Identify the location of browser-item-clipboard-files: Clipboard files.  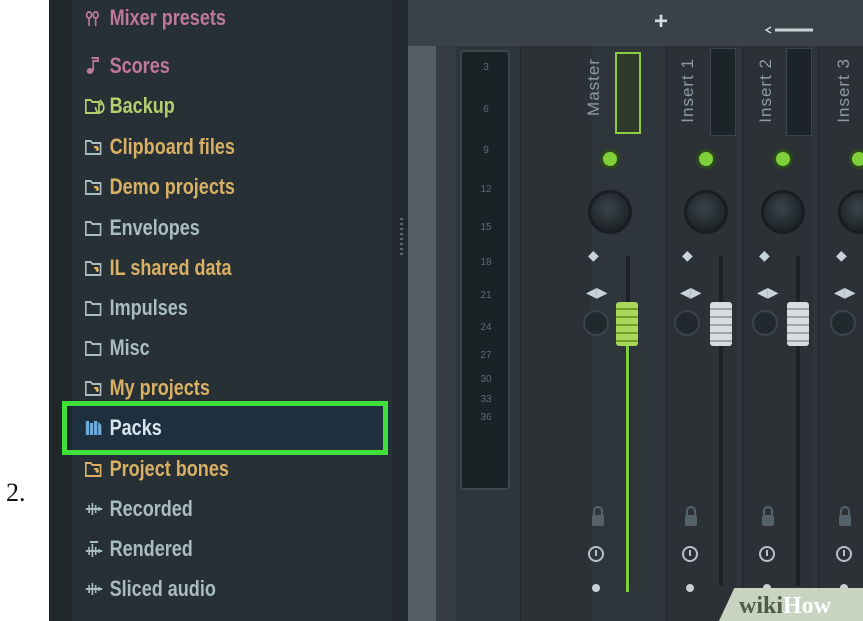
(160, 147).